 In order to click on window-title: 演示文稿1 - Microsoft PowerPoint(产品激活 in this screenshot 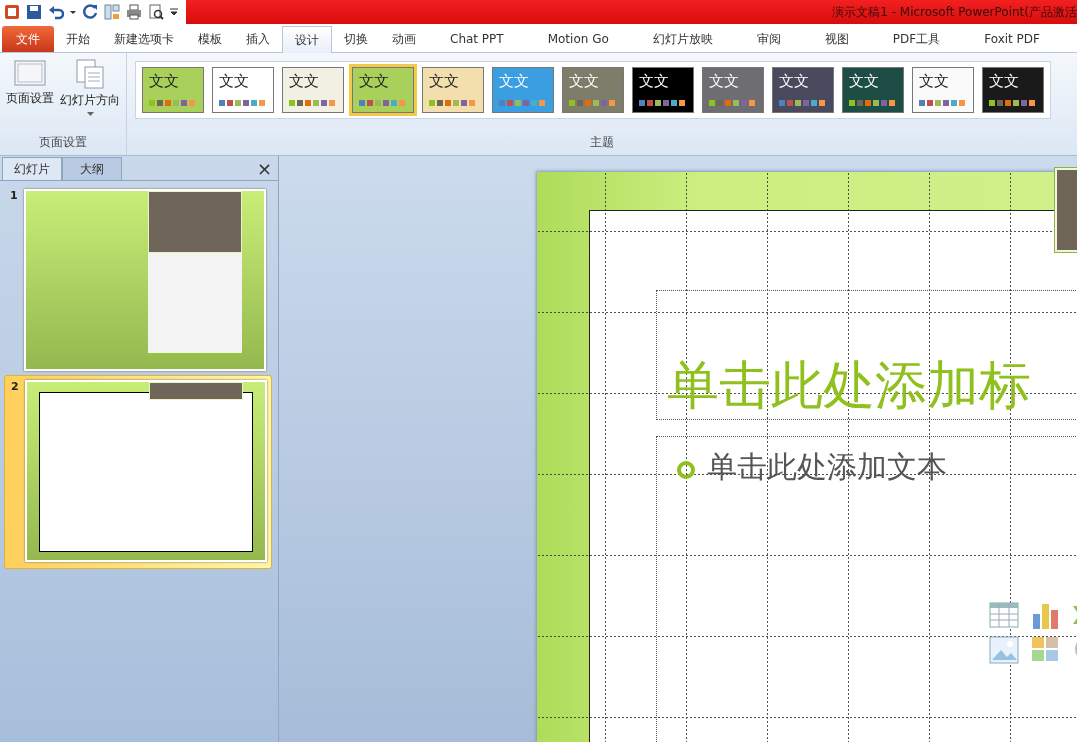, I will do `click(954, 12)`.